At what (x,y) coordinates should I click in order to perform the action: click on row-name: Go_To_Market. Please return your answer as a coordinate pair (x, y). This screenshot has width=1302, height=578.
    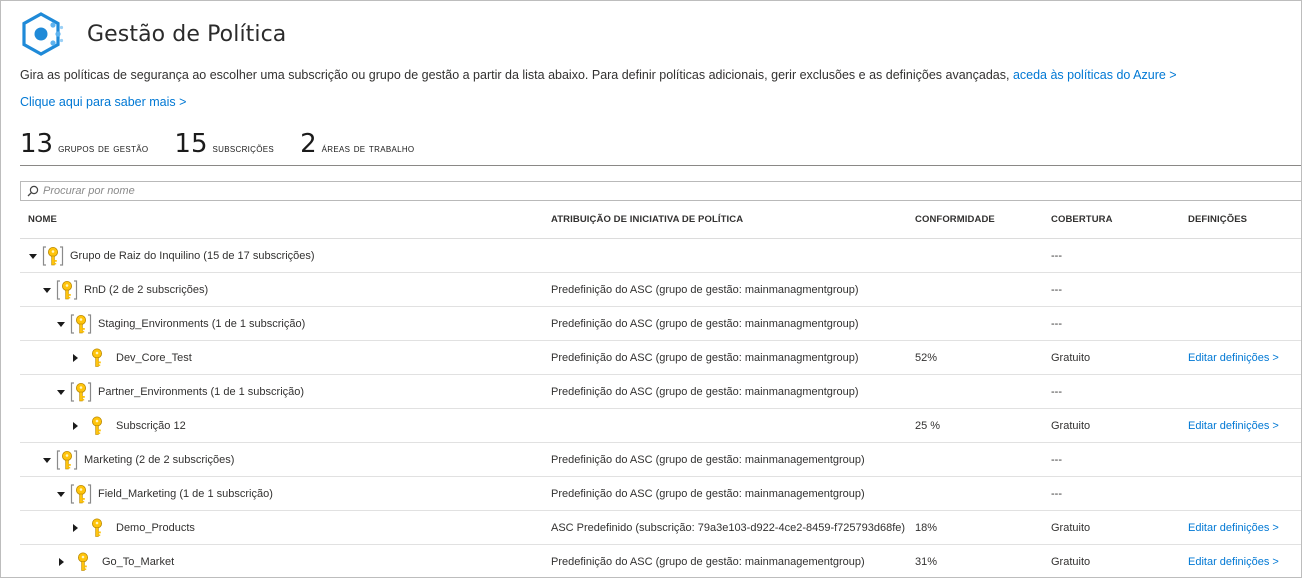
    Looking at the image, I should click on (138, 561).